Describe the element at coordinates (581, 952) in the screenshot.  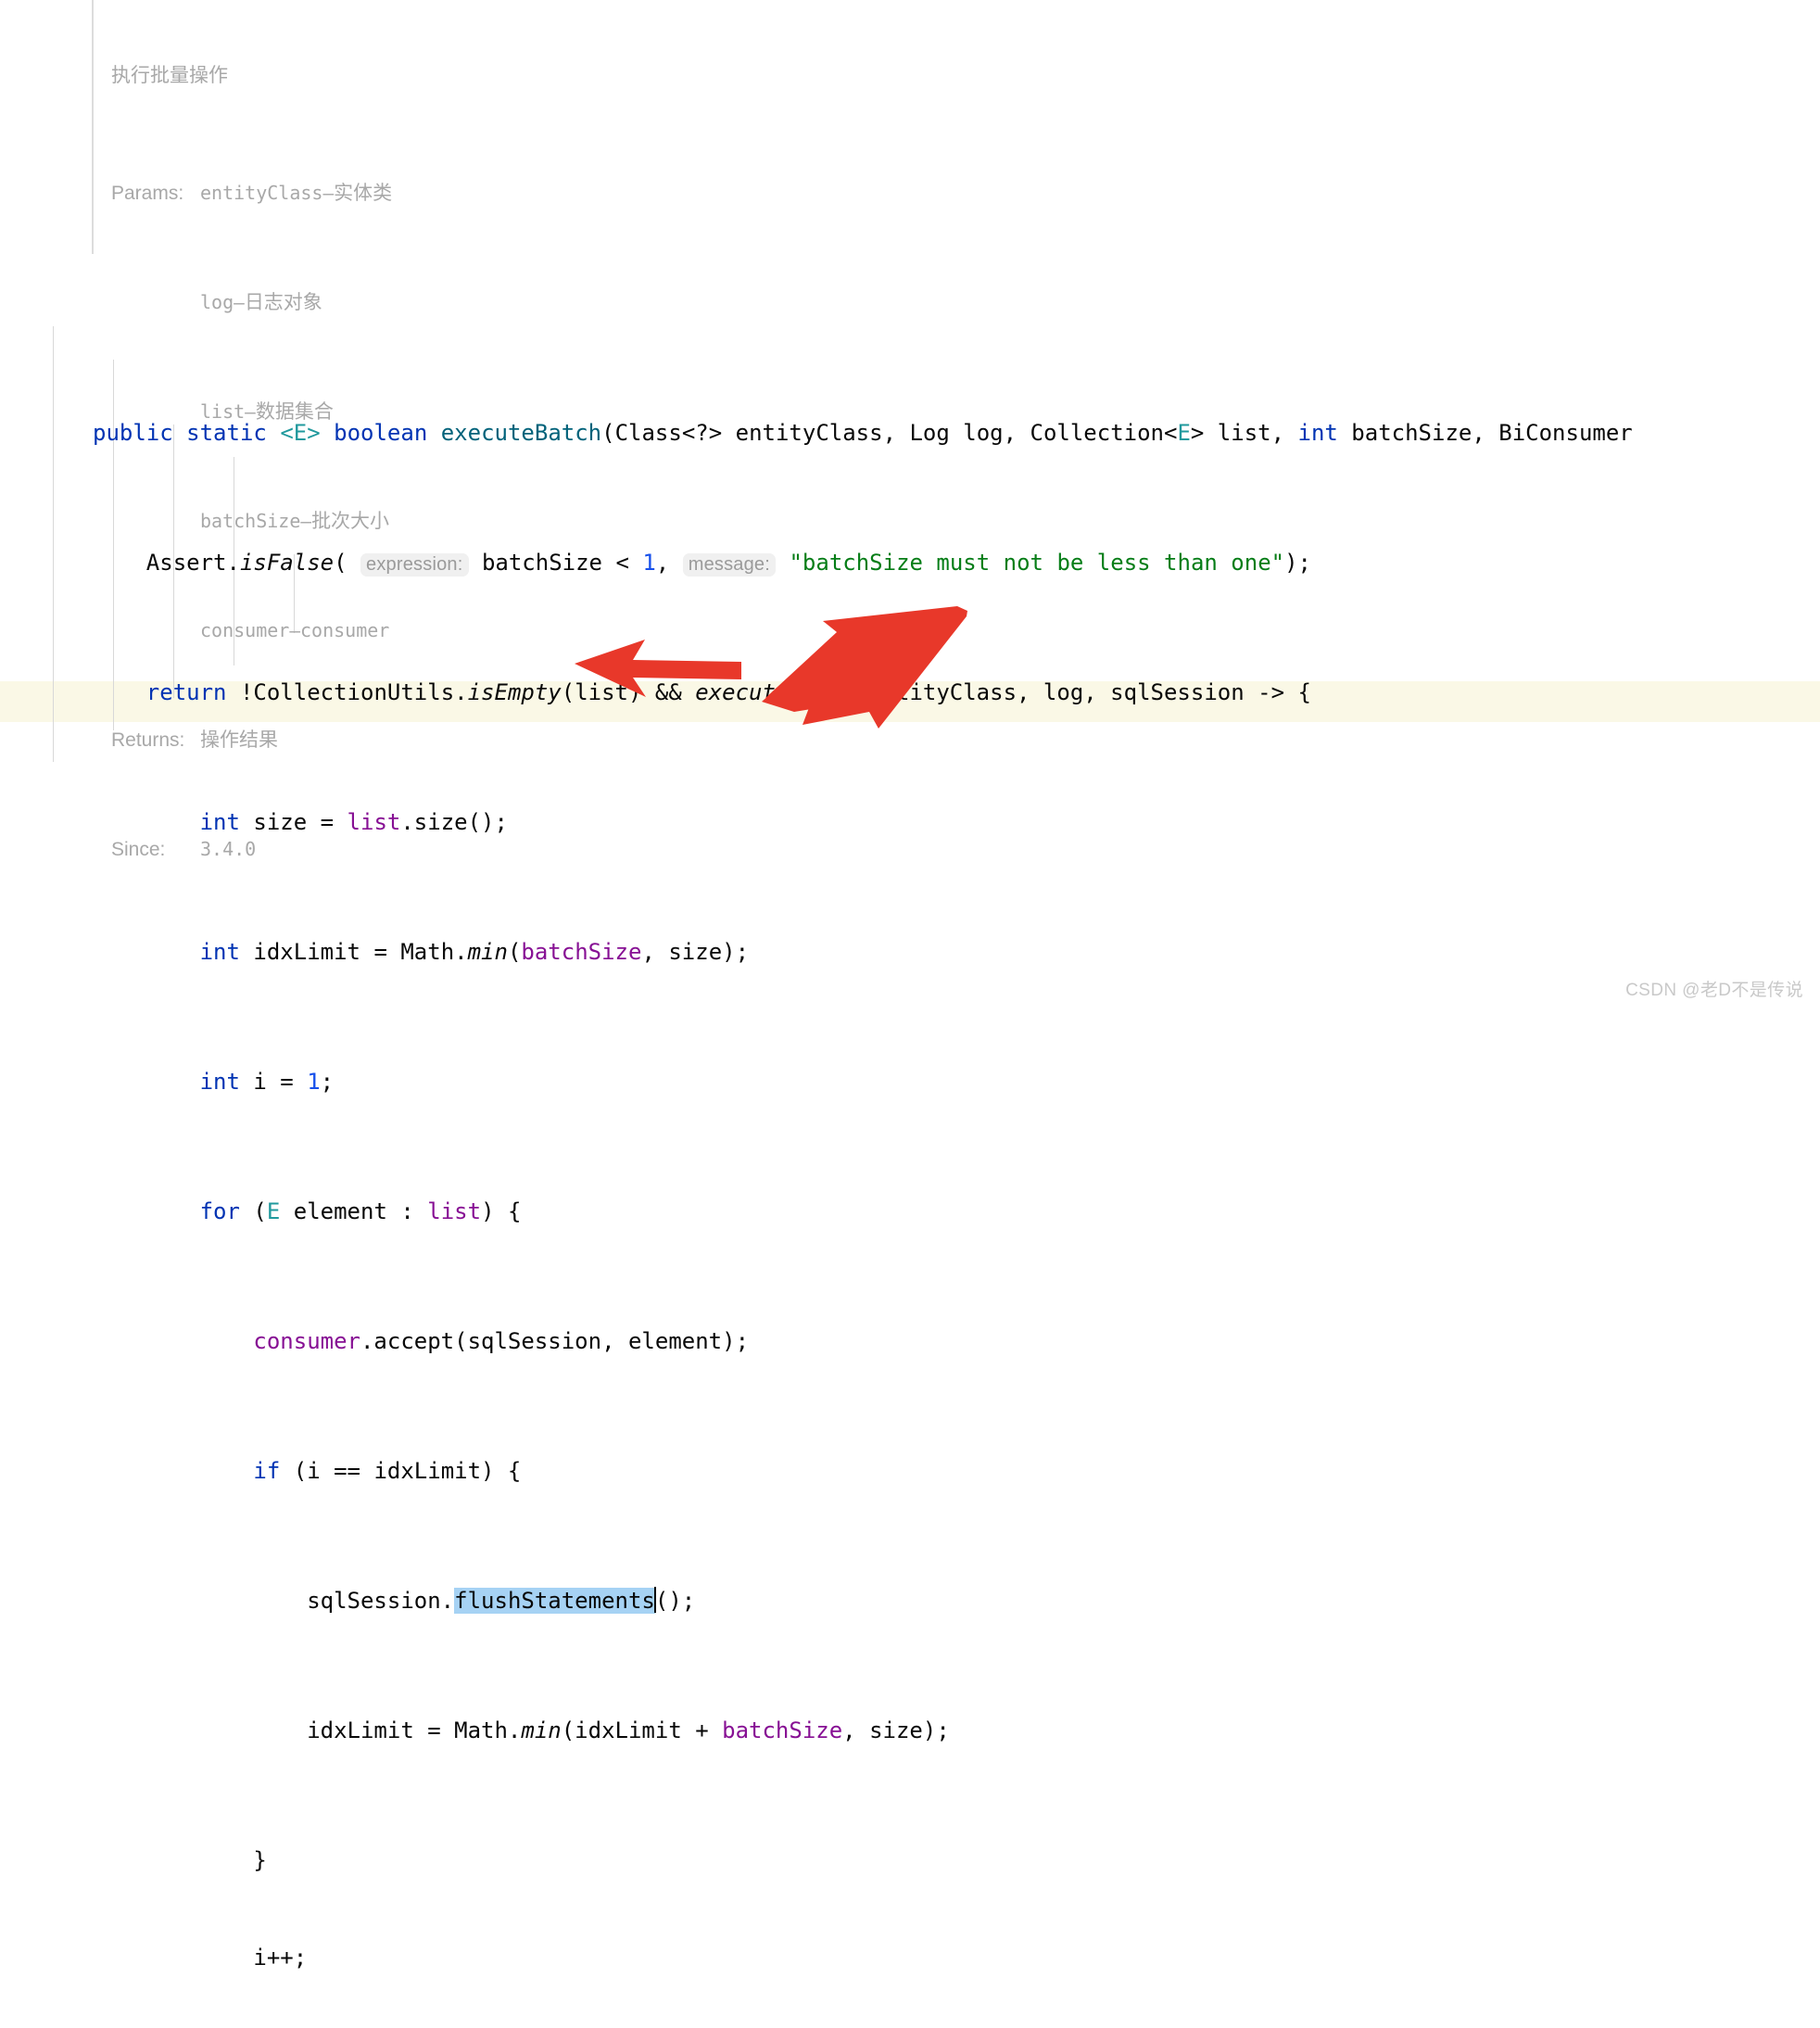
I see `param-batchsize-ref-1: batchSize` at that location.